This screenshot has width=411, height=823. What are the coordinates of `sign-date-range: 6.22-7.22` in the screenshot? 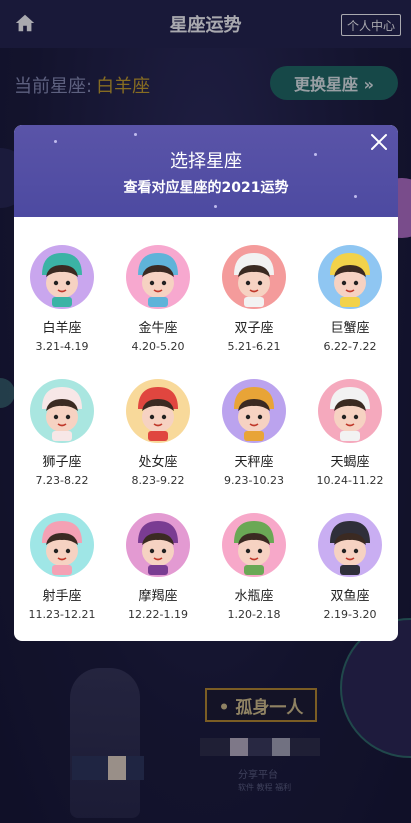 It's located at (350, 346).